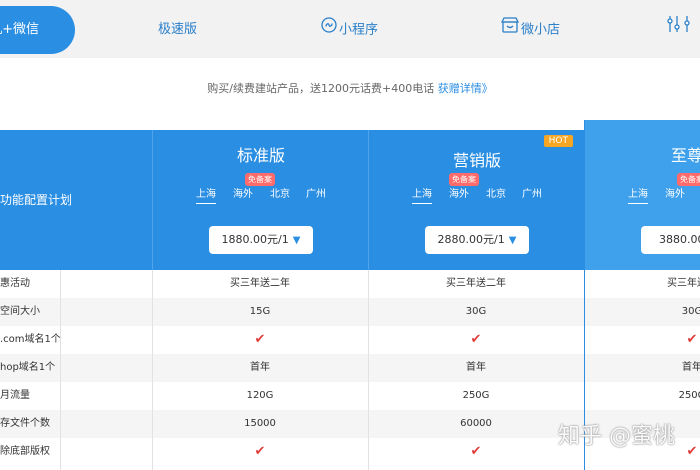 Image resolution: width=700 pixels, height=470 pixels. Describe the element at coordinates (30, 339) in the screenshot. I see `row-label: .com域名1个` at that location.